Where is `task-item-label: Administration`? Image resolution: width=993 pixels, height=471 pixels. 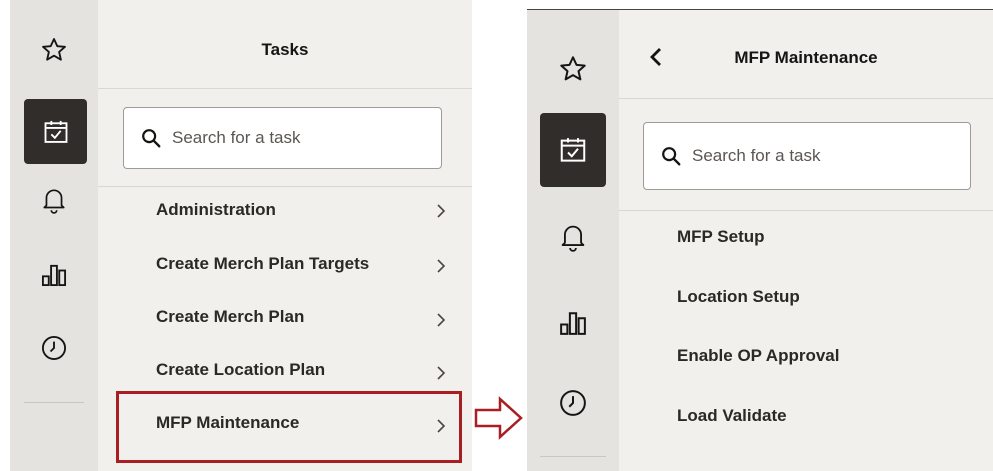
task-item-label: Administration is located at coordinates (216, 209).